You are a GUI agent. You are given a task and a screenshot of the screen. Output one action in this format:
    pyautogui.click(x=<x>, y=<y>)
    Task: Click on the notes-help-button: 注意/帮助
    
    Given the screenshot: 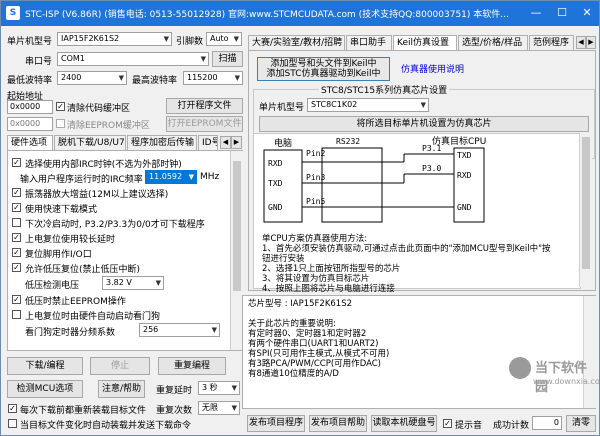 What is the action you would take?
    pyautogui.click(x=121, y=389)
    